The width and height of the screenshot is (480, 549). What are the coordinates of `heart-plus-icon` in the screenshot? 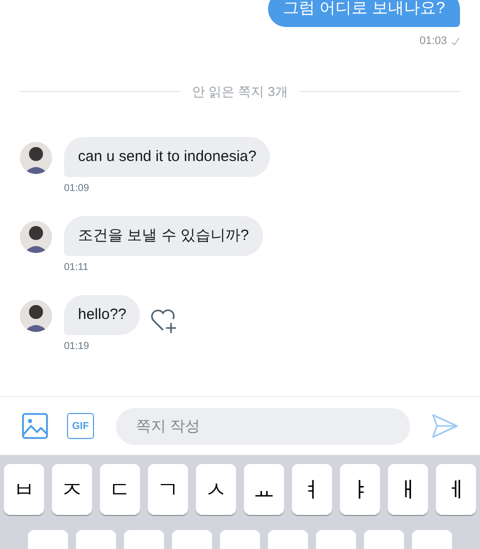 It's located at (164, 321).